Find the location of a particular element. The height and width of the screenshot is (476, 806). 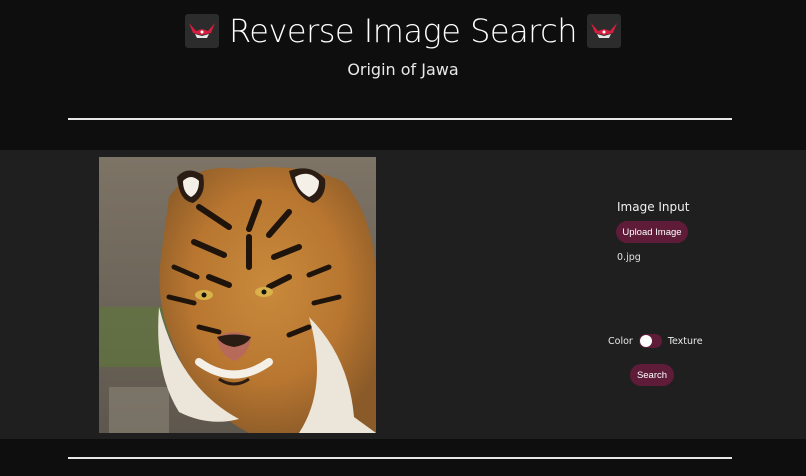

color-option-label: Color is located at coordinates (620, 341).